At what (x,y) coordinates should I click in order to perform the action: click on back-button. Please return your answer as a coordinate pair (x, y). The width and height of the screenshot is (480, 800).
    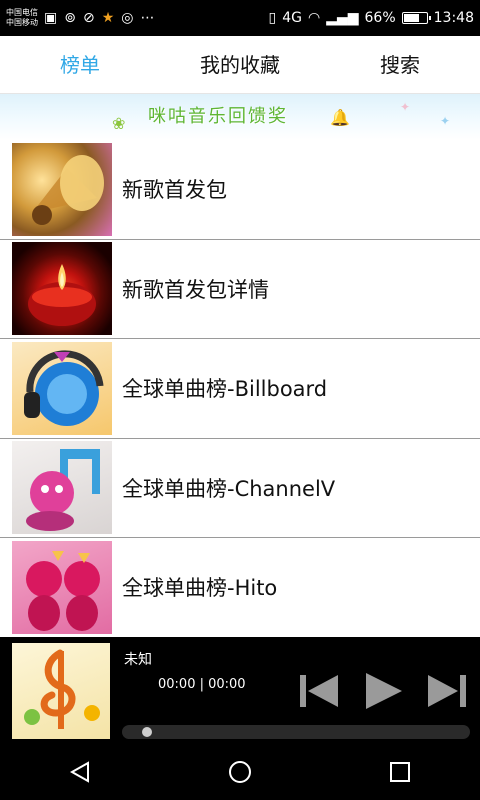
    Looking at the image, I should click on (80, 772).